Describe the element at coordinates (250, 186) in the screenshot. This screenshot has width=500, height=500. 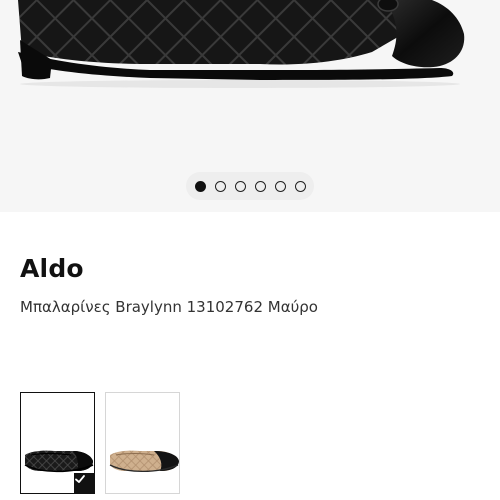
I see `image-pagination` at that location.